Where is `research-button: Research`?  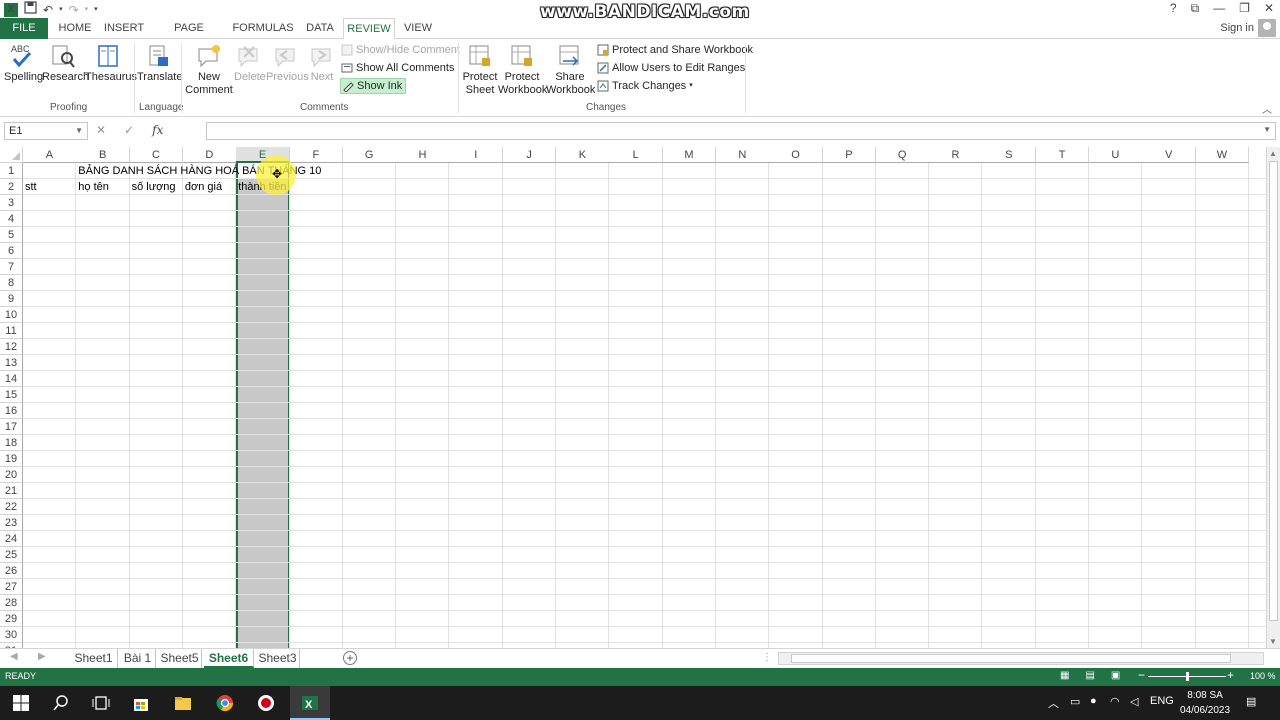 research-button: Research is located at coordinates (65, 63).